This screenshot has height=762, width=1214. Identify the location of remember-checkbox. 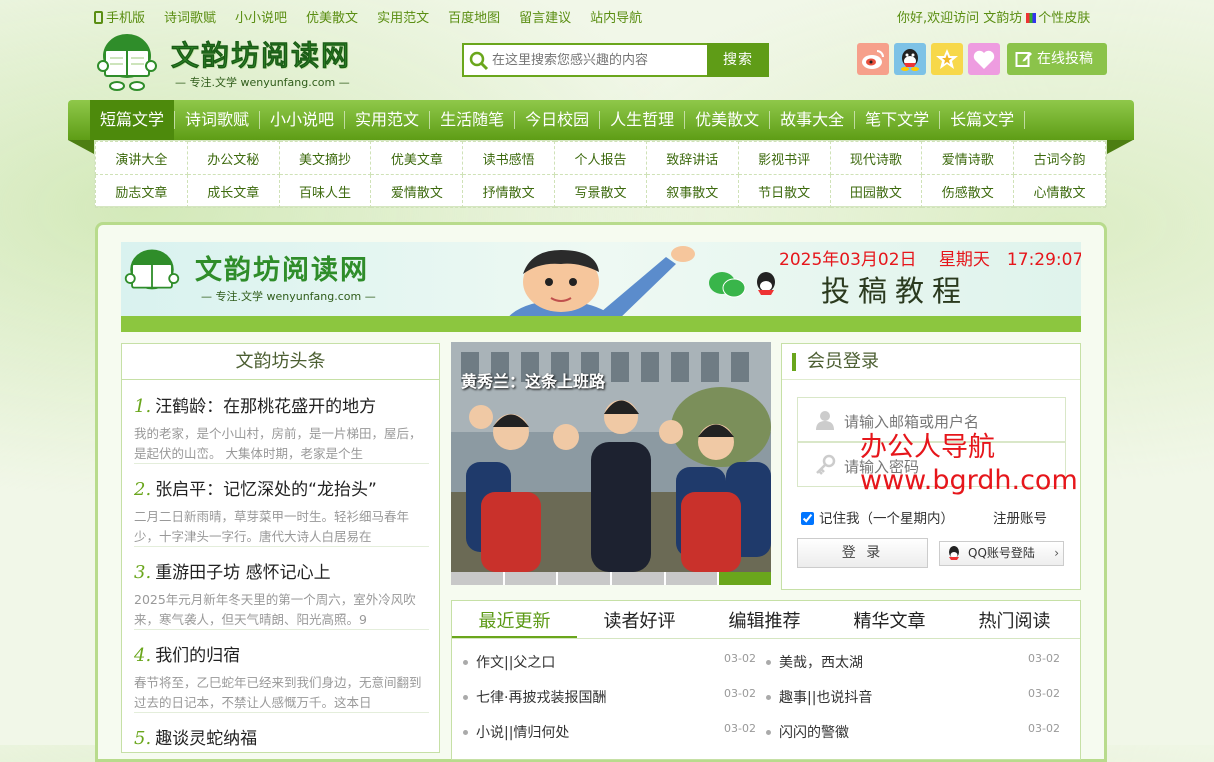
(807, 518).